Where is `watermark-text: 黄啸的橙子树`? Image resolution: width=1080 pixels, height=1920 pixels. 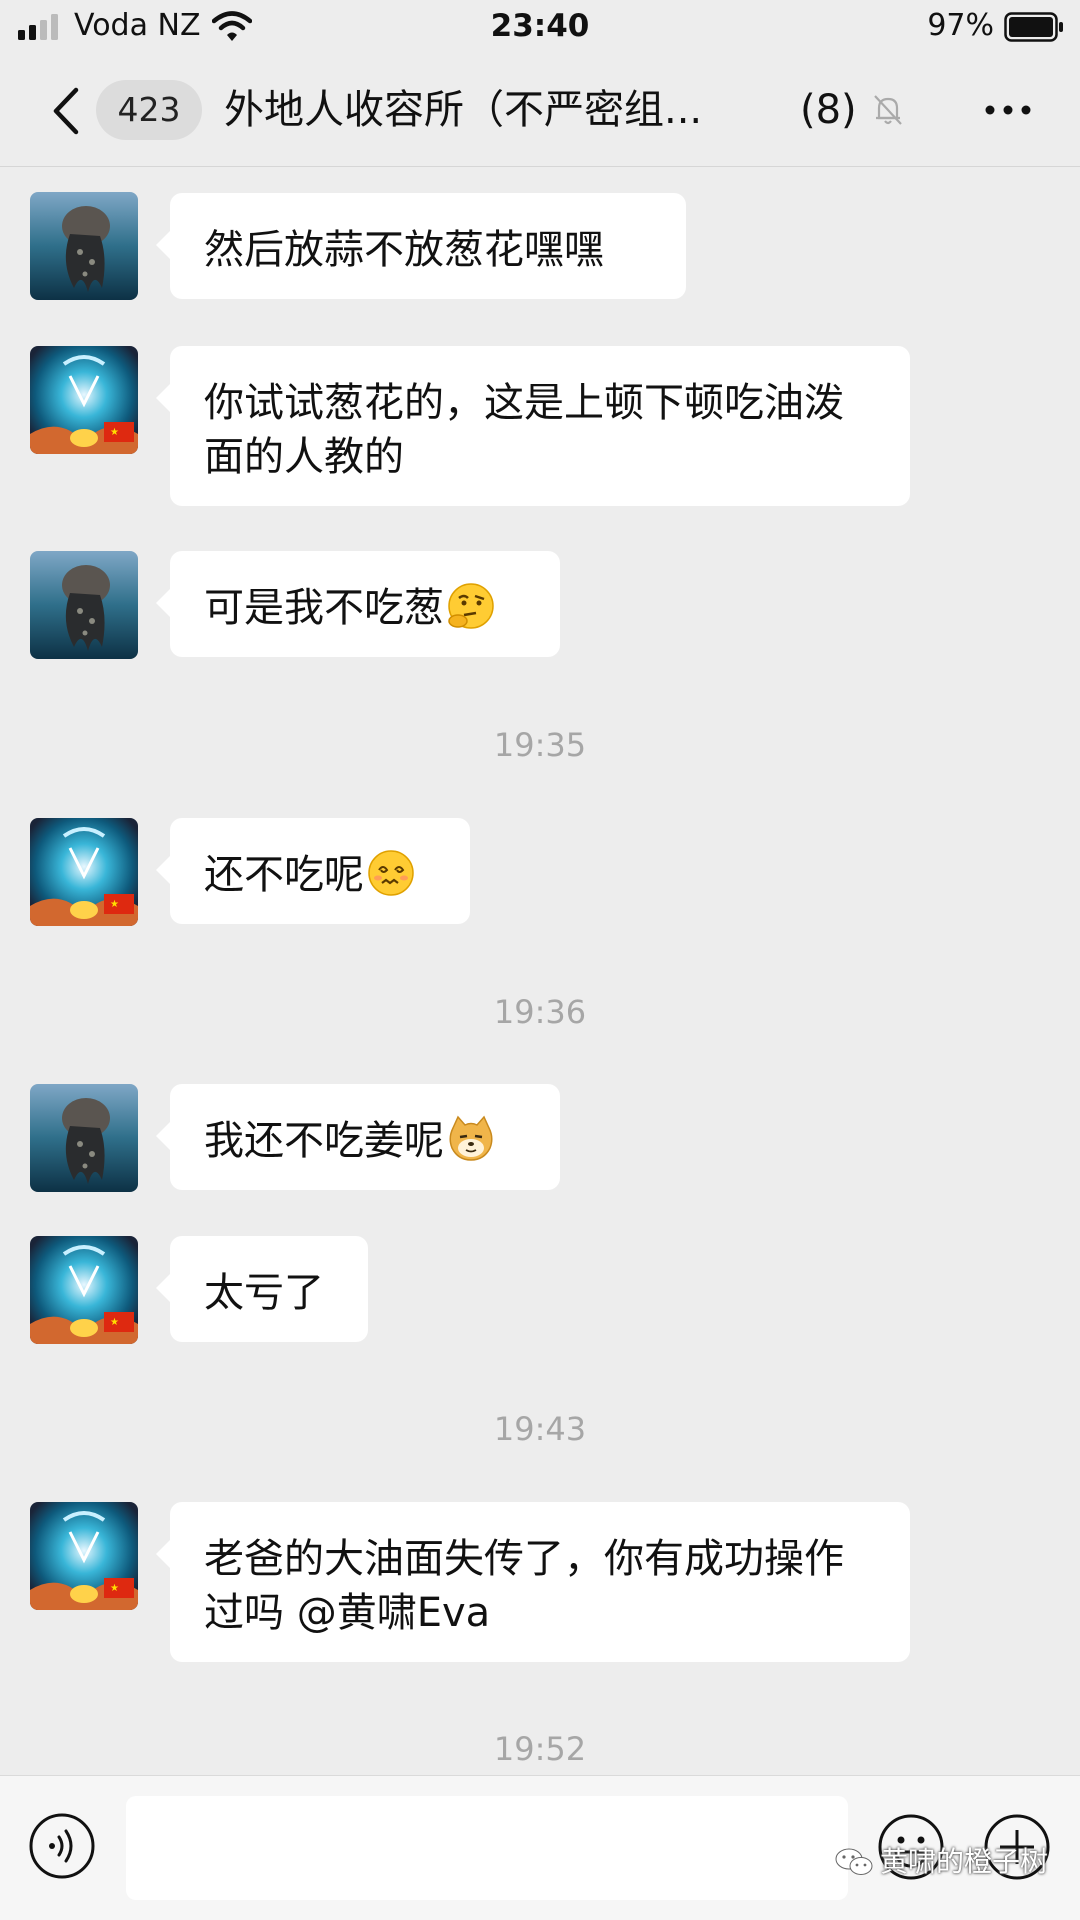 watermark-text: 黄啸的橙子树 is located at coordinates (964, 1861).